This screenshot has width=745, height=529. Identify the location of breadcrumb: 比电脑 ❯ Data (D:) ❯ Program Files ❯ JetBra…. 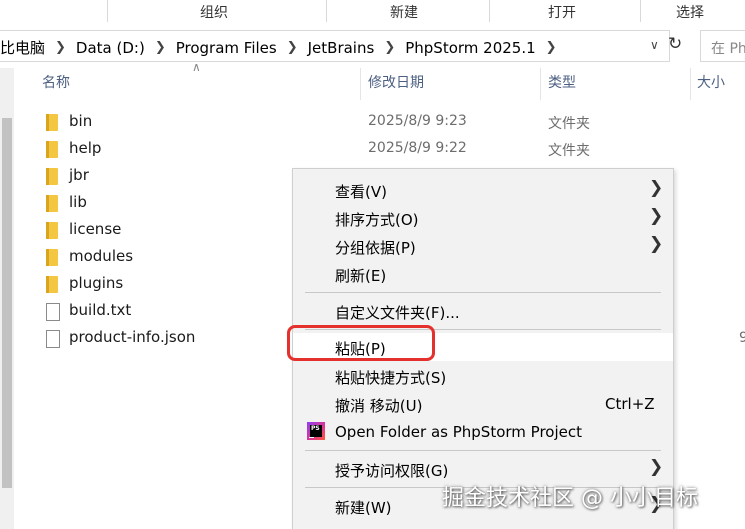
(281, 47).